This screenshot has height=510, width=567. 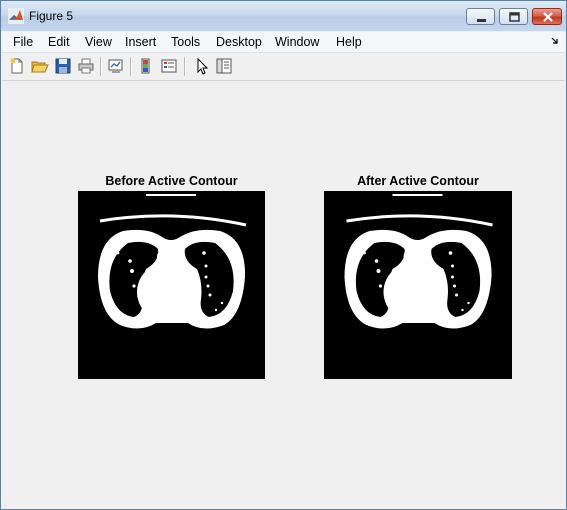 What do you see at coordinates (418, 181) in the screenshot?
I see `axes-title-after: After Active Contour` at bounding box center [418, 181].